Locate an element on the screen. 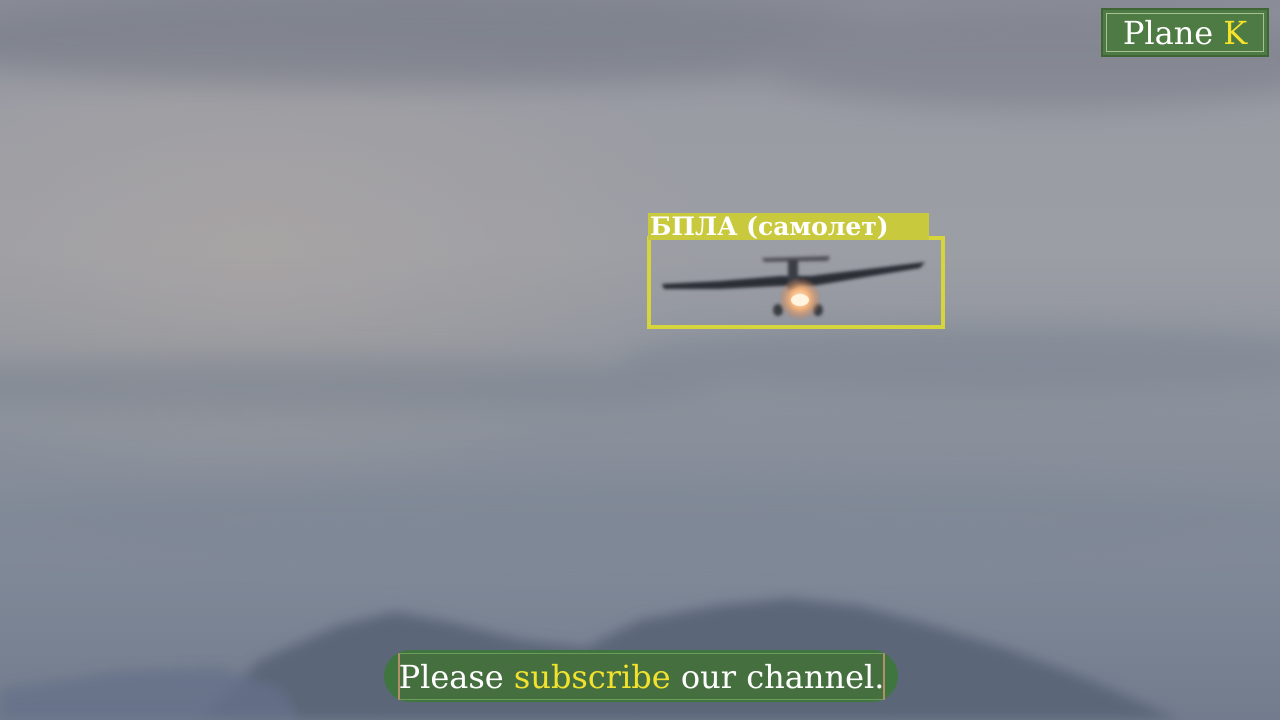  channel-watermark: Plane K is located at coordinates (1185, 32).